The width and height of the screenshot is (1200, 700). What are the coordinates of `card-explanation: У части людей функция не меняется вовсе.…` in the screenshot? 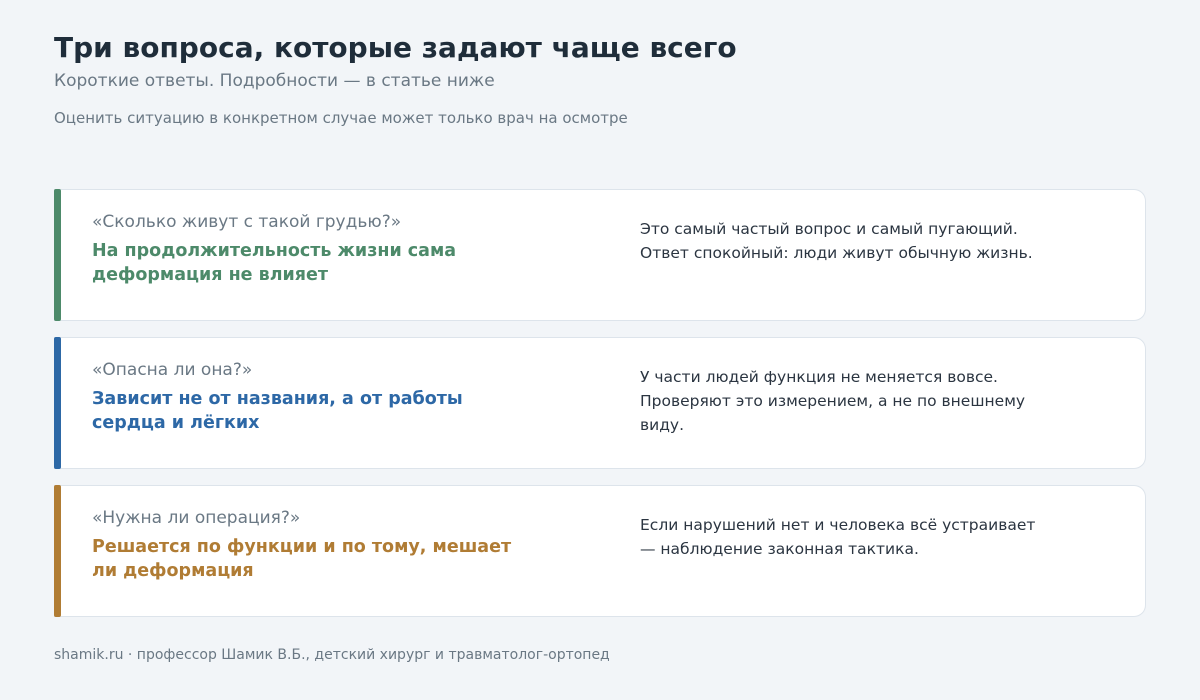 It's located at (833, 401).